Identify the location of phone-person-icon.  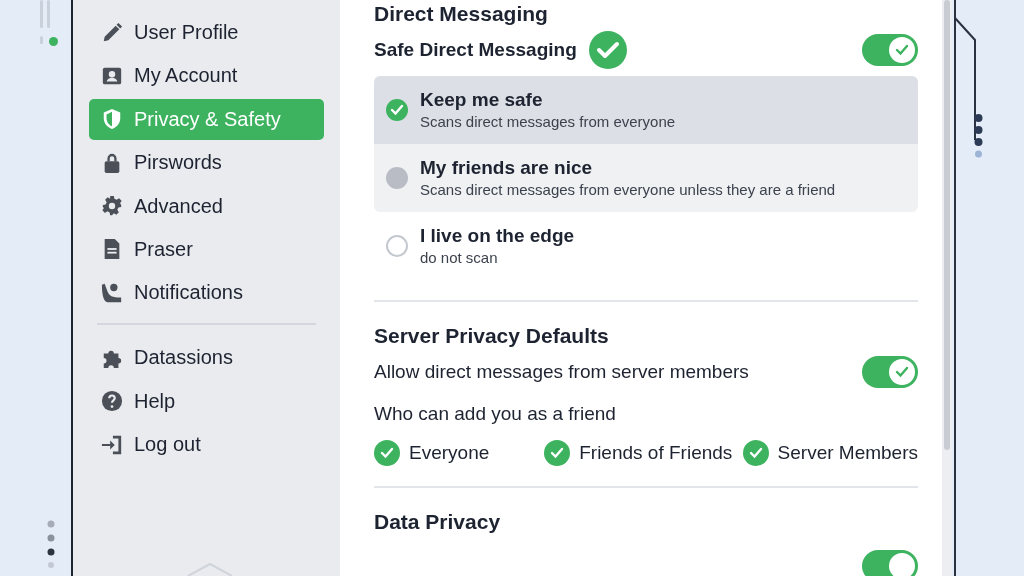
(112, 292).